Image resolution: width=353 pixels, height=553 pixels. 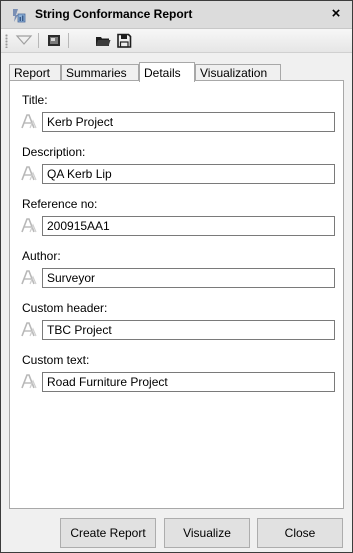 I want to click on report-app-icon, so click(x=19, y=16).